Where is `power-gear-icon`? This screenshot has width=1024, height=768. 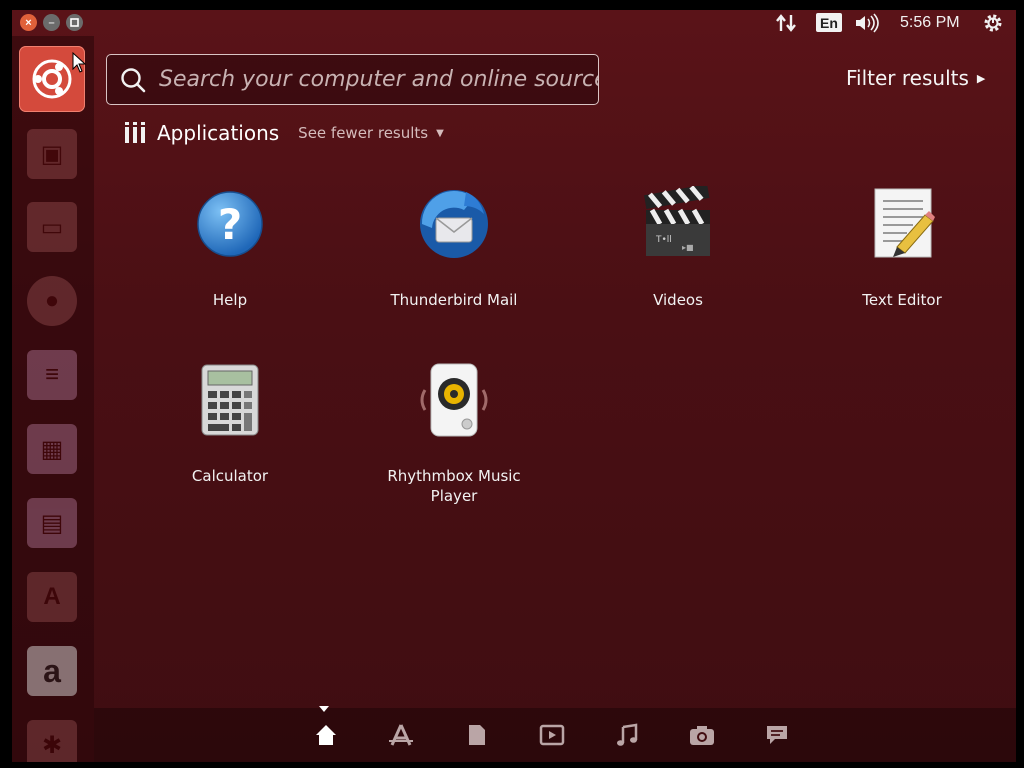 power-gear-icon is located at coordinates (993, 23).